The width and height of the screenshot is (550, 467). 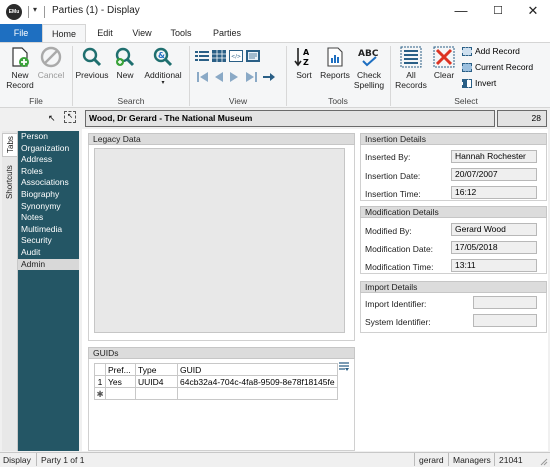 What do you see at coordinates (17, 460) in the screenshot?
I see `status-mode: Display` at bounding box center [17, 460].